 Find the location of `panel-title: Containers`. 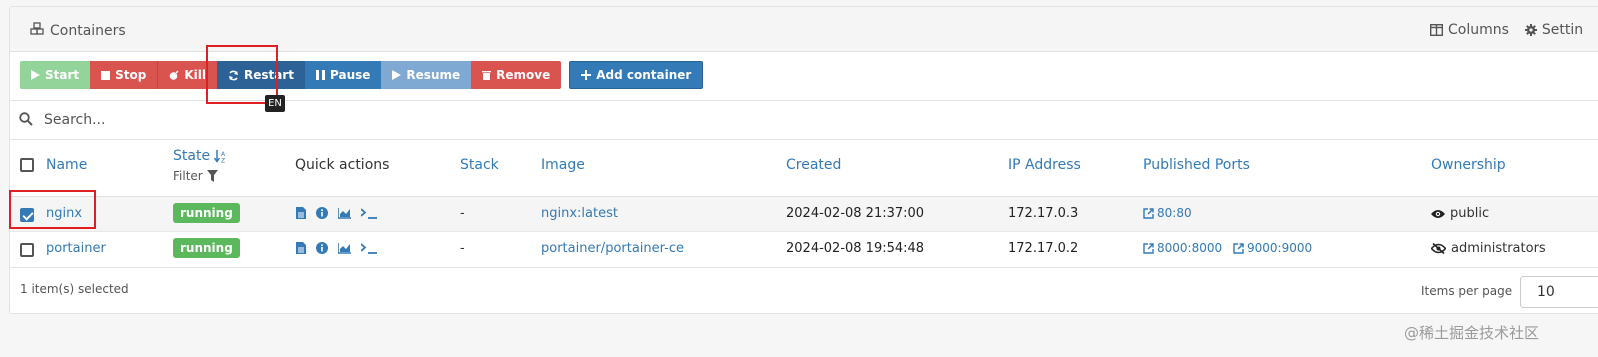

panel-title: Containers is located at coordinates (78, 30).